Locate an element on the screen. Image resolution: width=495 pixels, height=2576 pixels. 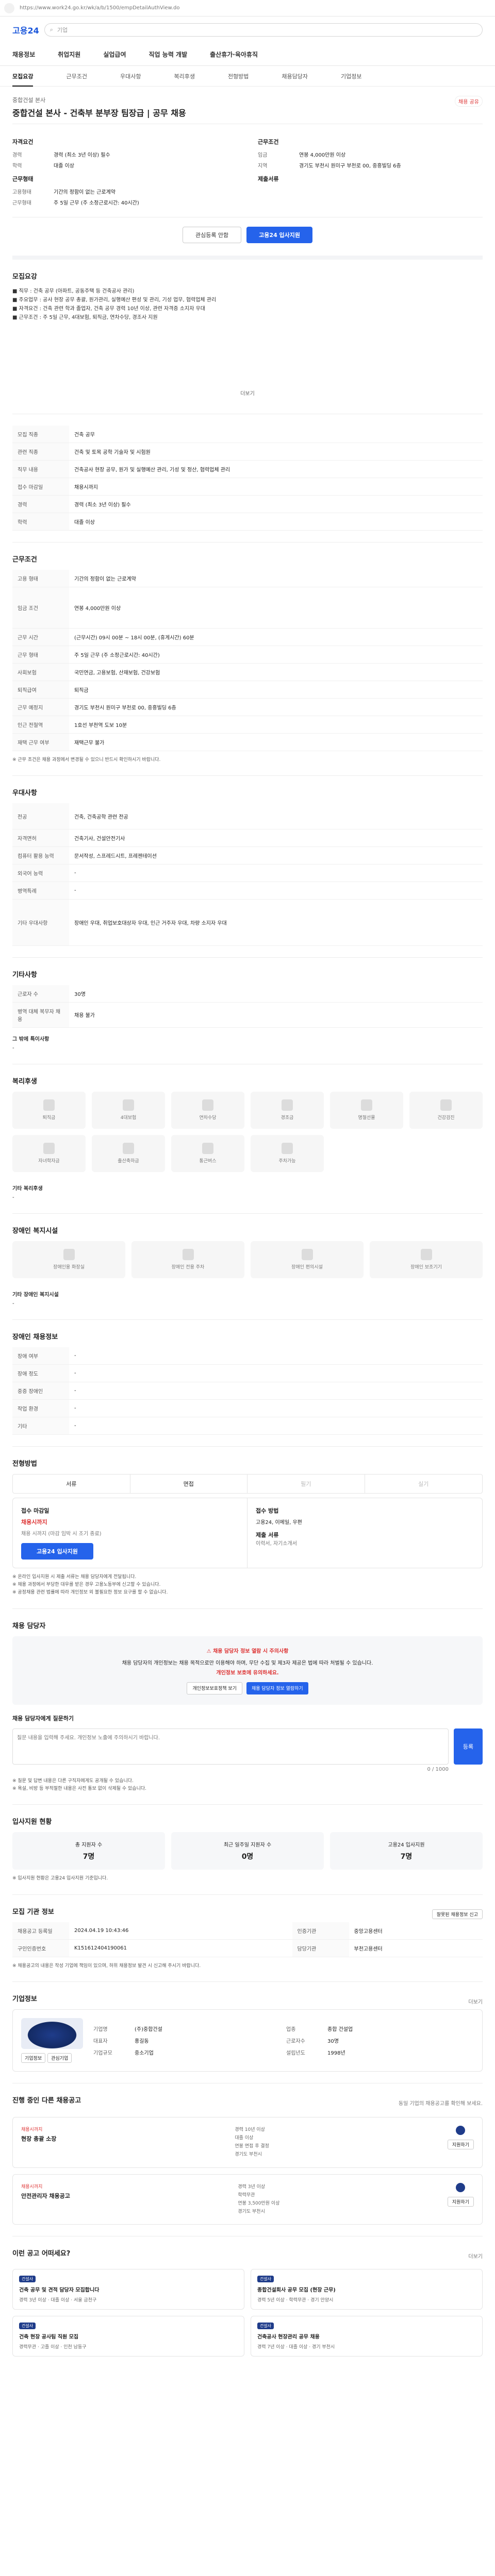
table-key: 근무 시간 is located at coordinates (40, 637).